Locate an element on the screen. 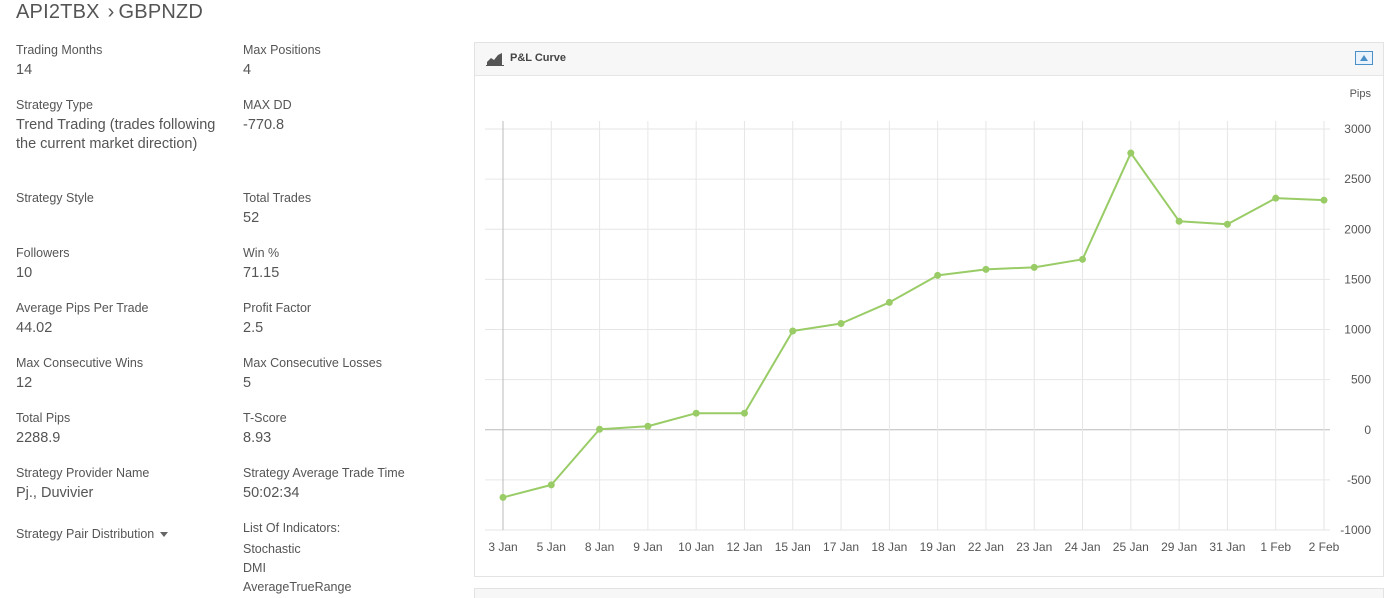 The height and width of the screenshot is (598, 1396). stat-trading-months: Trading Months 14 is located at coordinates (123, 61).